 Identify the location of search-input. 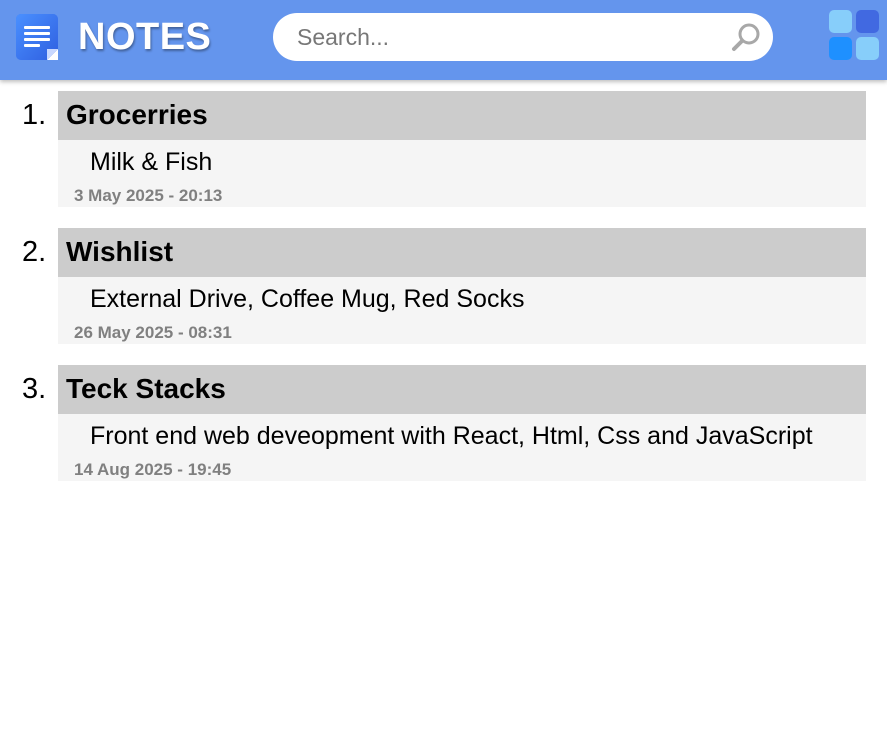
(507, 37).